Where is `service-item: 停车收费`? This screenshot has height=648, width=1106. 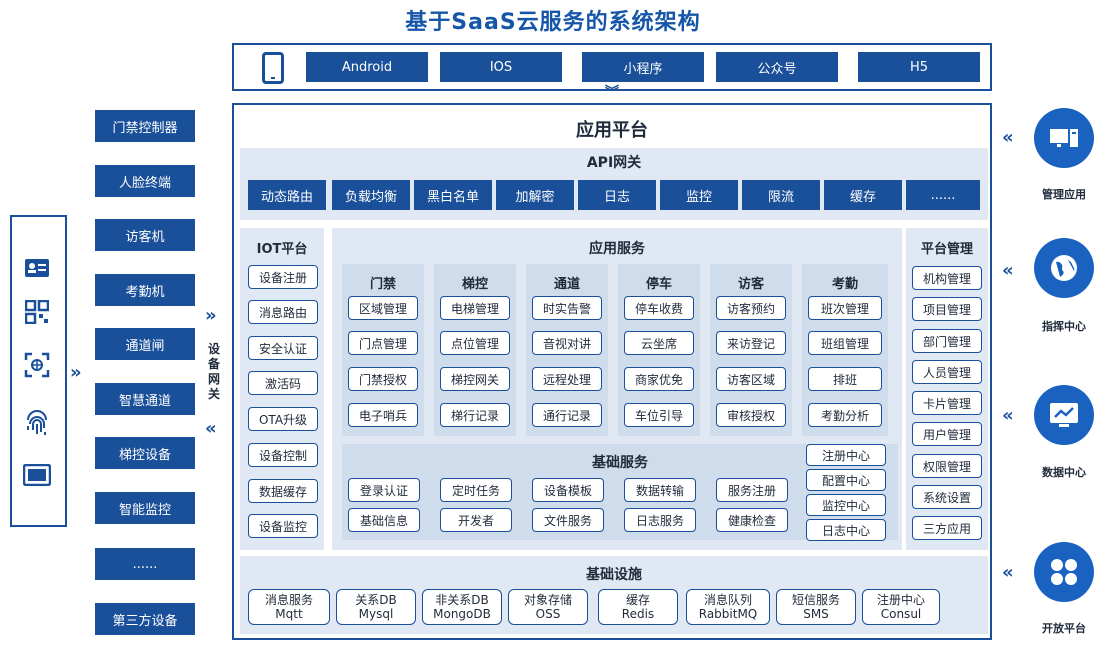 service-item: 停车收费 is located at coordinates (659, 308).